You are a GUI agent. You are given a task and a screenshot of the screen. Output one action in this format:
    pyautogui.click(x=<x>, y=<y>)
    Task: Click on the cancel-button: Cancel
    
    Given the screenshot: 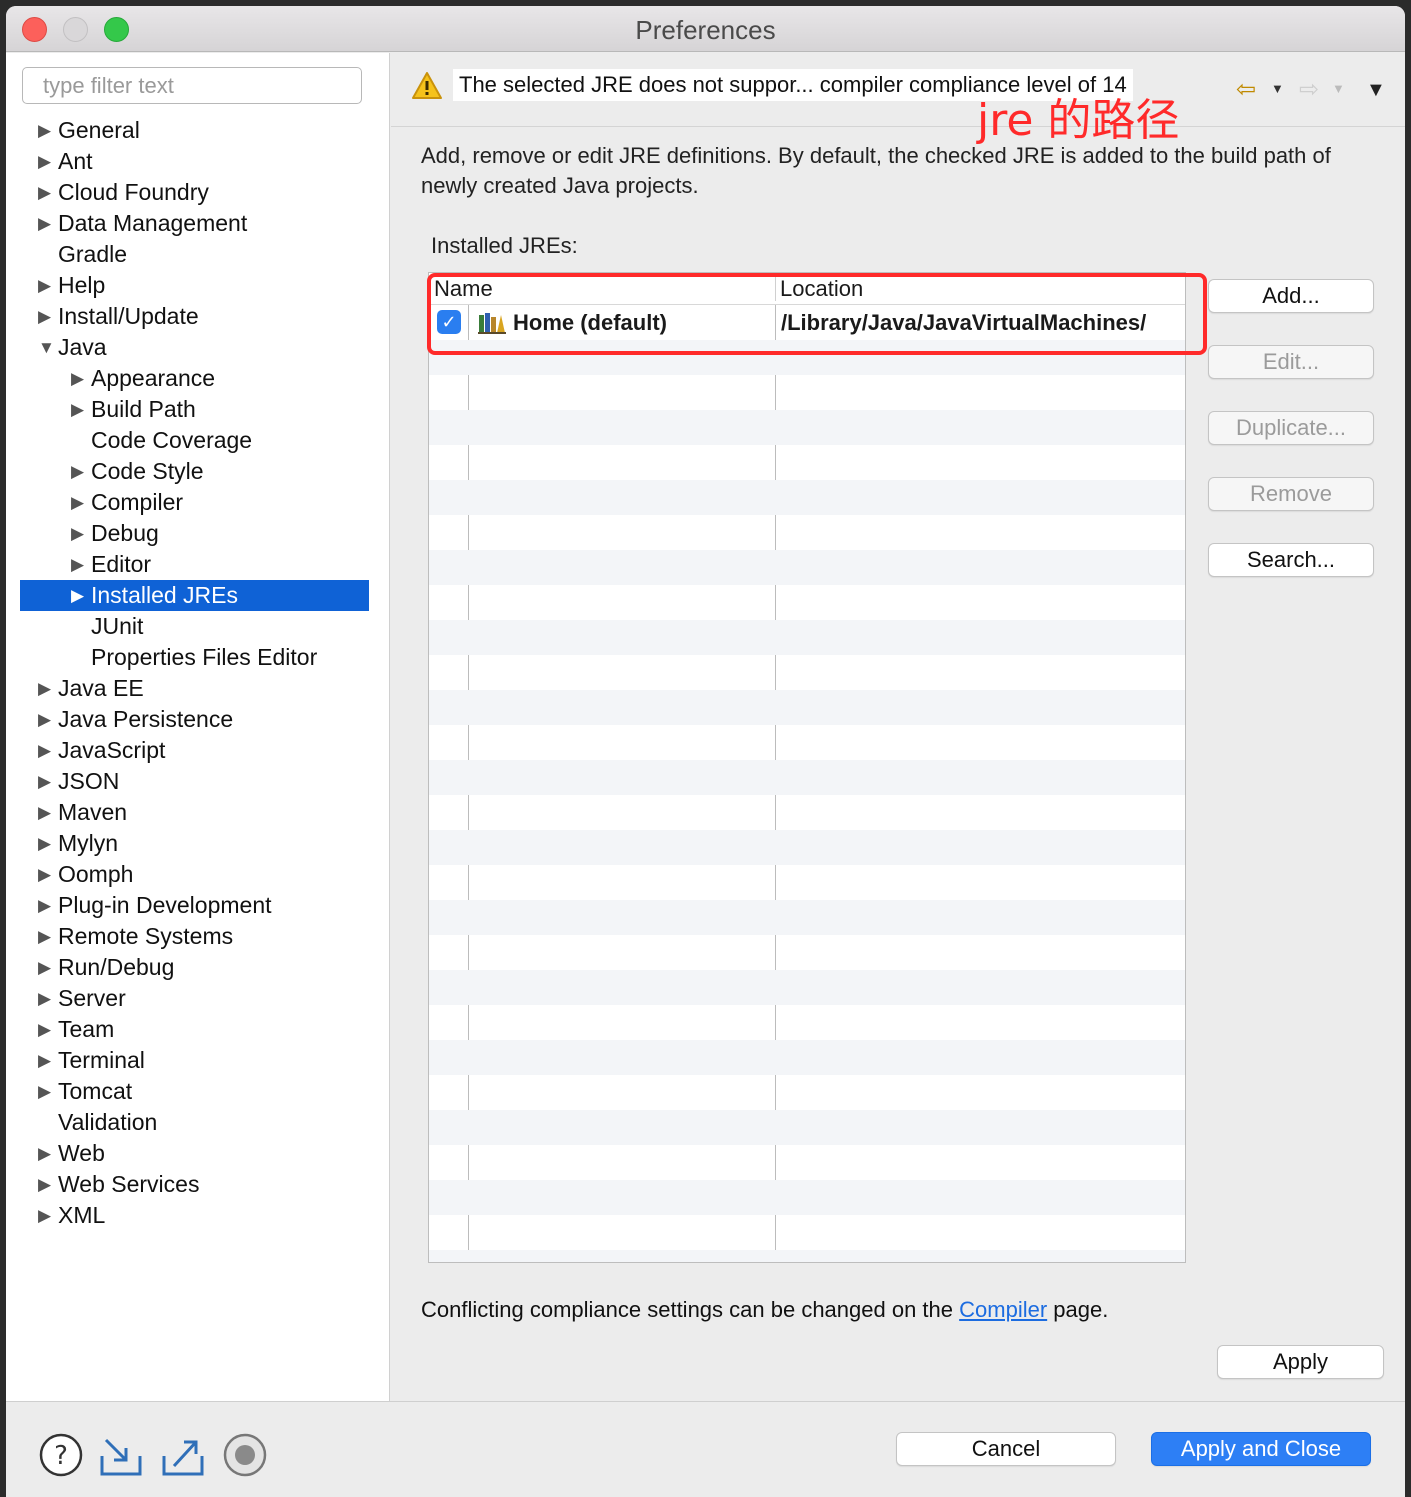 What is the action you would take?
    pyautogui.click(x=1006, y=1449)
    